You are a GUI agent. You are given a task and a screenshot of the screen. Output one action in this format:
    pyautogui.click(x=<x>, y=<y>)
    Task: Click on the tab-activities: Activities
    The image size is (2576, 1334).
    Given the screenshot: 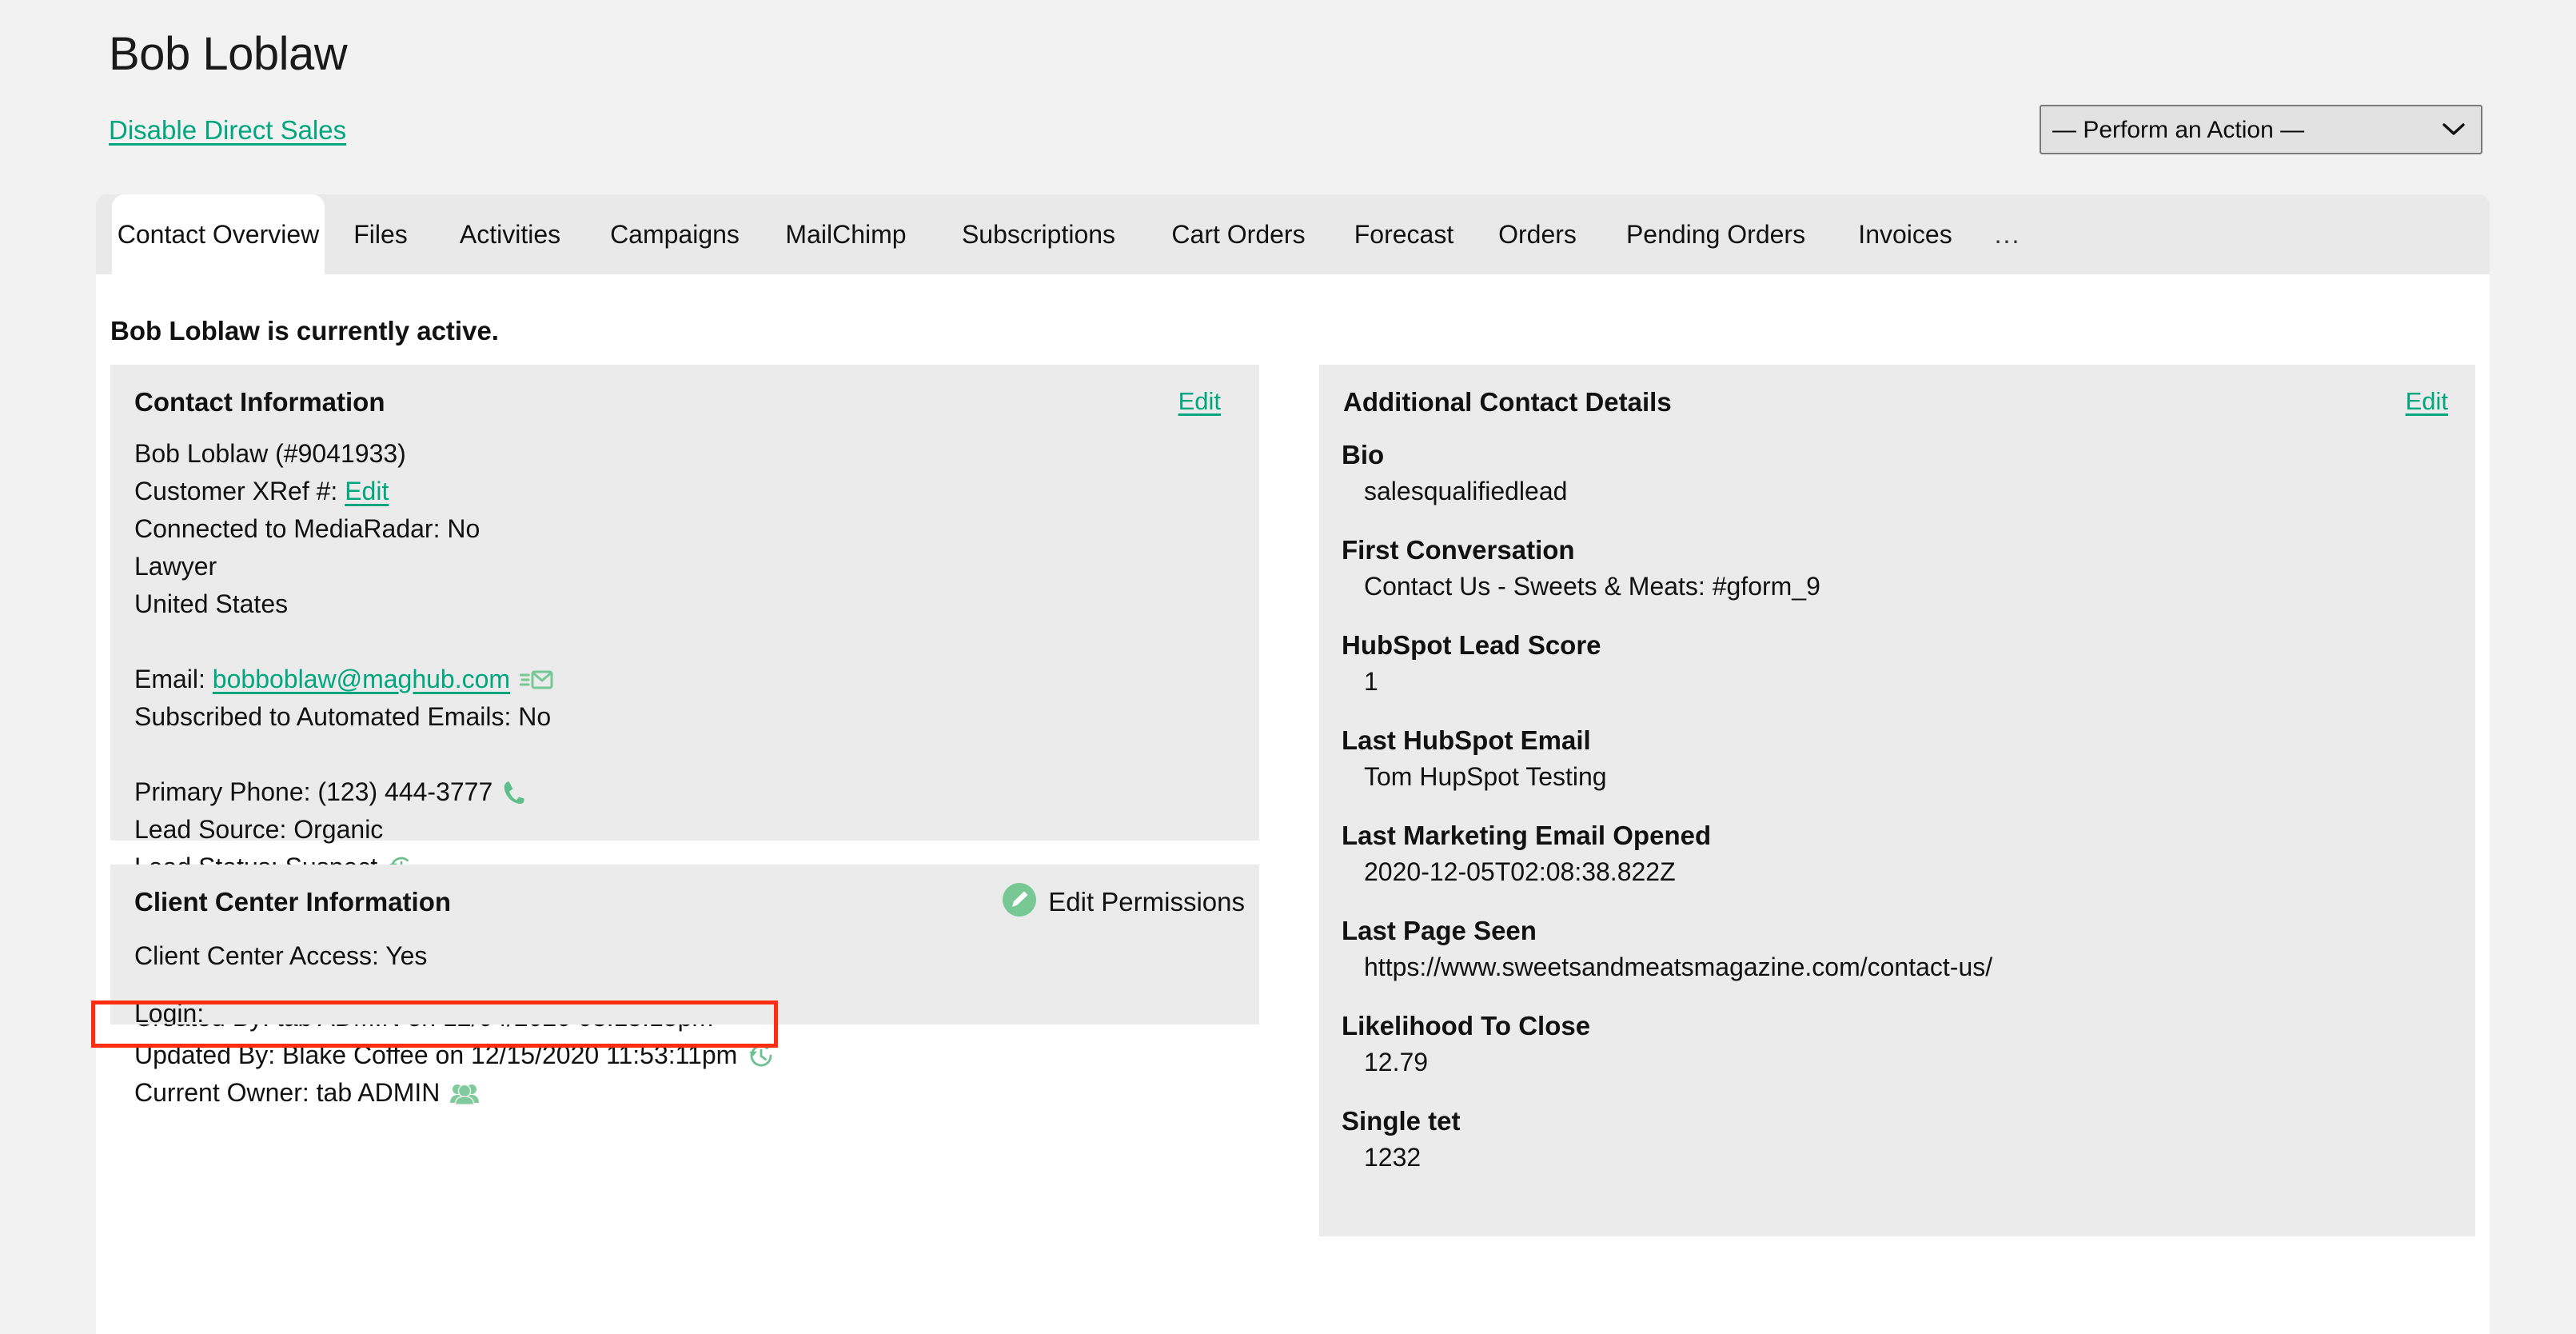 What is the action you would take?
    pyautogui.click(x=510, y=234)
    